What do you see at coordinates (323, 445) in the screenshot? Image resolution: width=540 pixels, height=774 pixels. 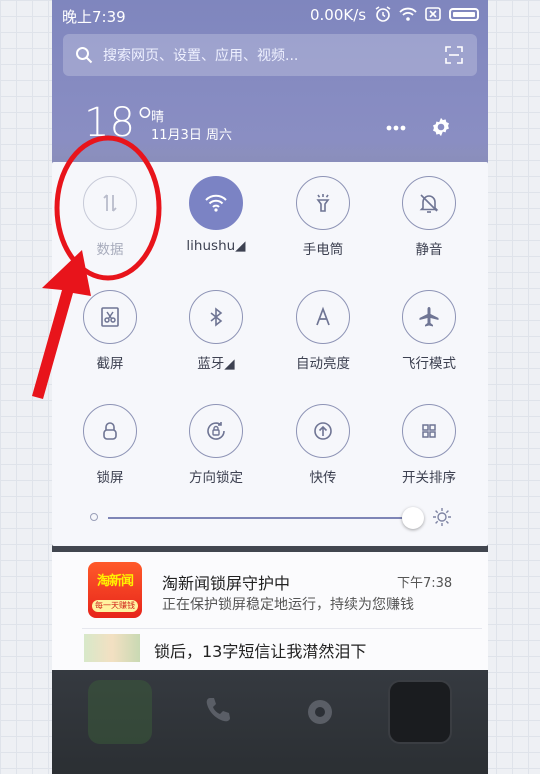 I see `toggle-quick-transfer: 快传` at bounding box center [323, 445].